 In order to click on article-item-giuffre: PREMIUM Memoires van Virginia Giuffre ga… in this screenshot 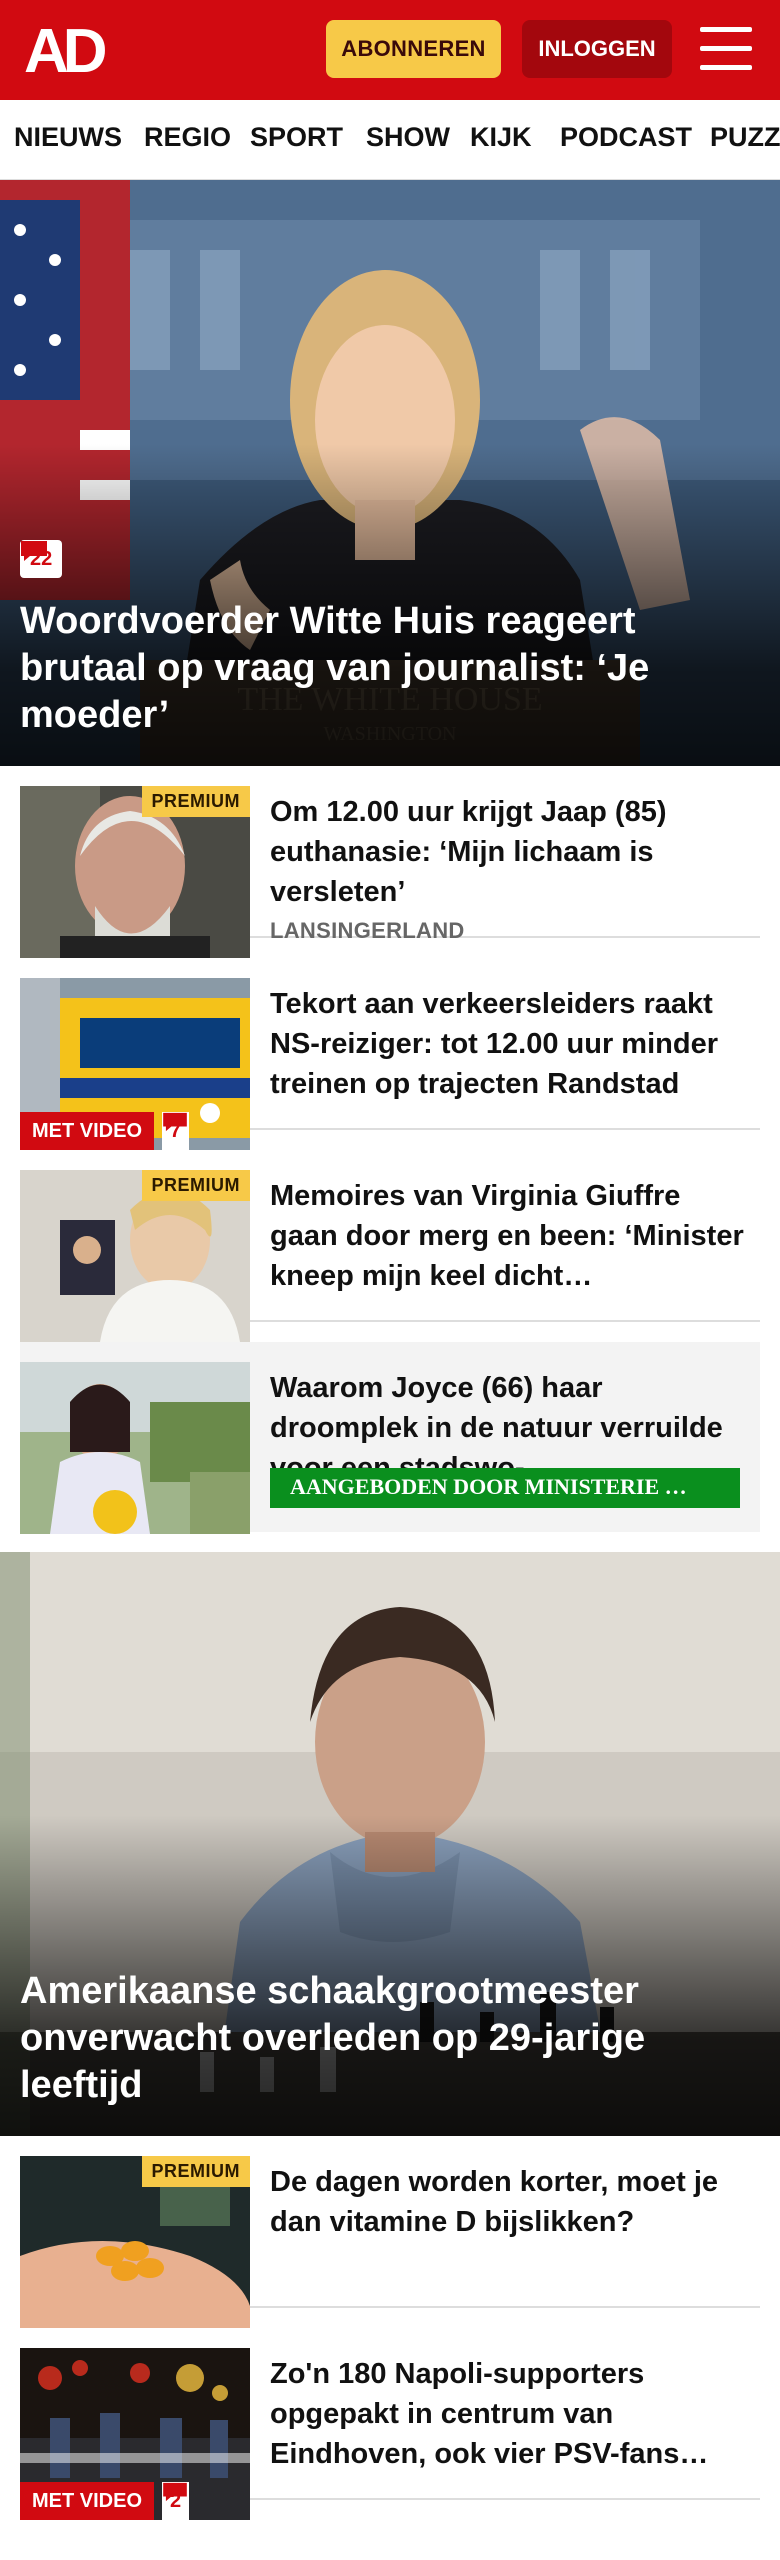, I will do `click(390, 1246)`.